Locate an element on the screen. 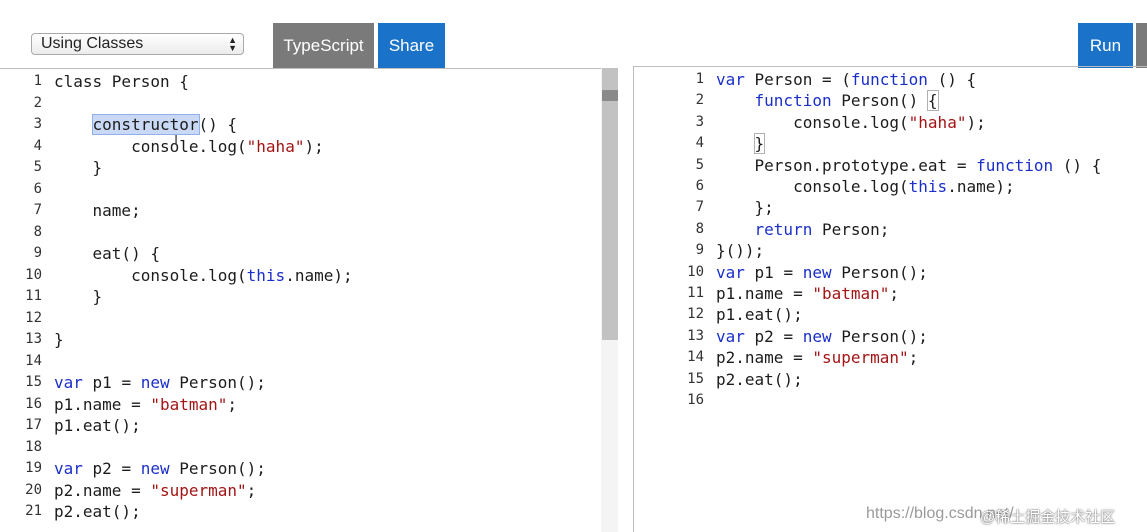 This screenshot has width=1147, height=532. code-line: p1.eat(); is located at coordinates (759, 314).